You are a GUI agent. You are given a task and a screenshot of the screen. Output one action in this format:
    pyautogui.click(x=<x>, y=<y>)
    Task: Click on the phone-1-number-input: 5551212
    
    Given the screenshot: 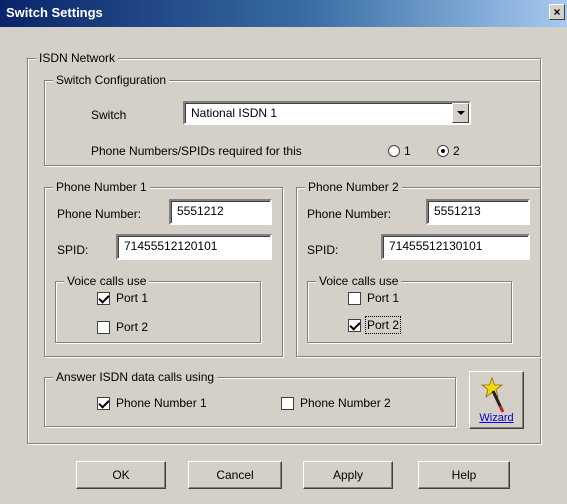 What is the action you would take?
    pyautogui.click(x=220, y=212)
    